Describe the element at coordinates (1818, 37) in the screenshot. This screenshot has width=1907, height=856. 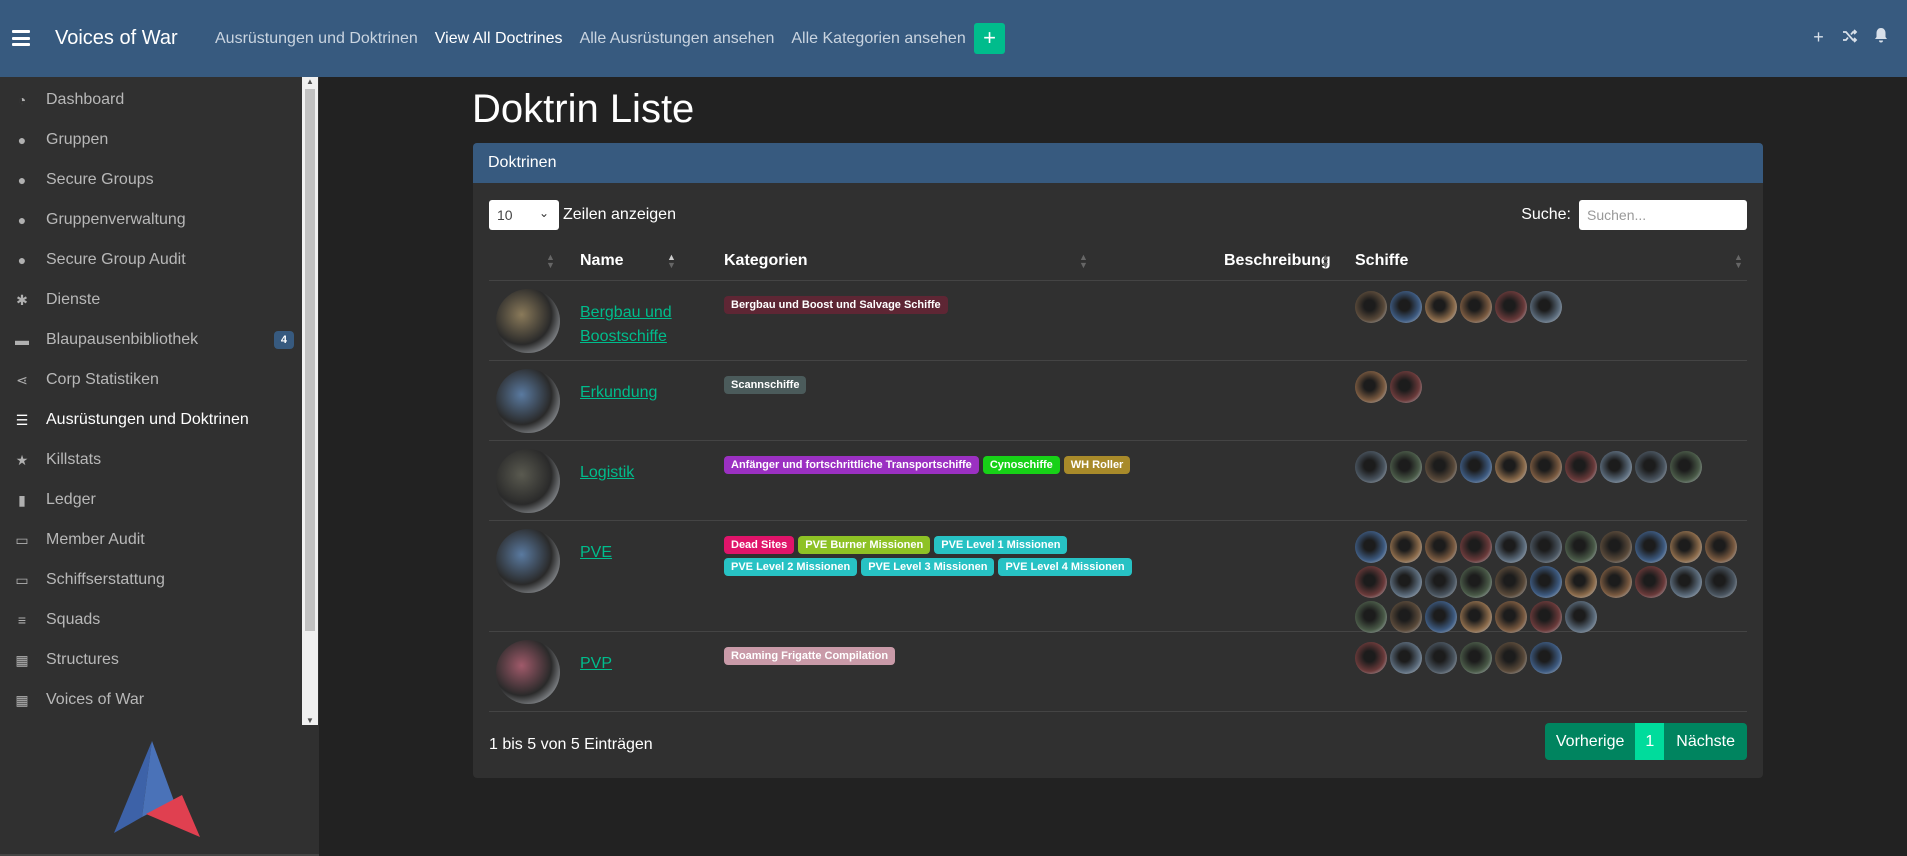
I see `plus-icon: +` at that location.